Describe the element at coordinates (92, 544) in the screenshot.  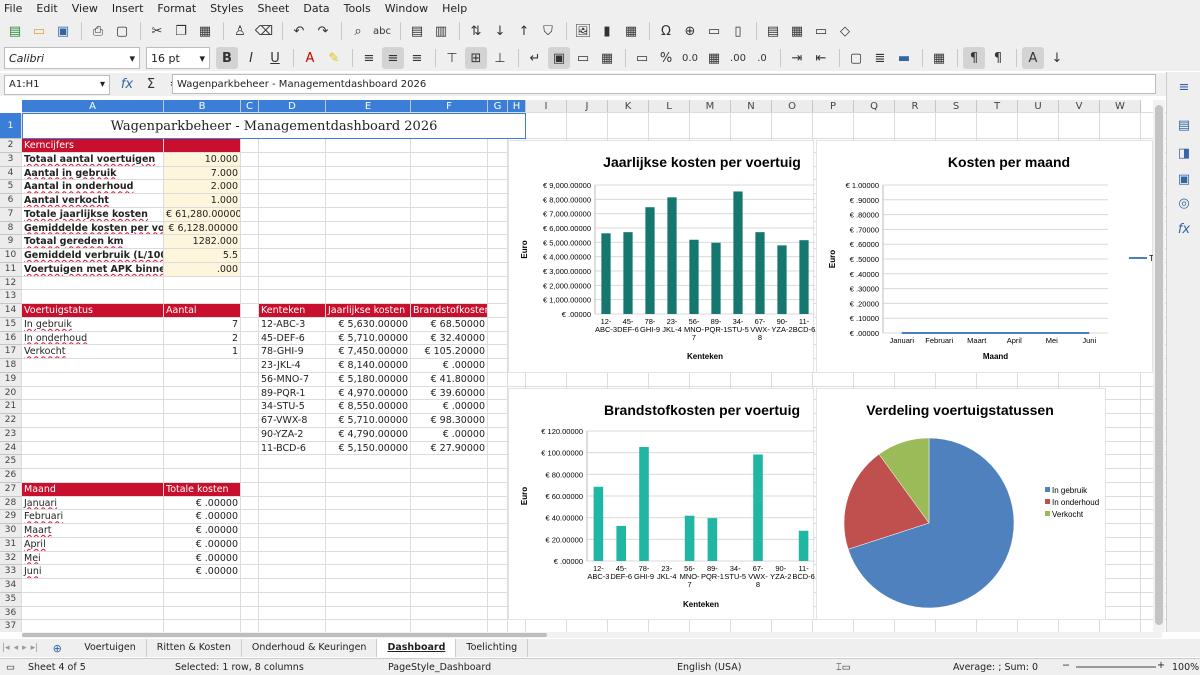
I see `month-label: April` at that location.